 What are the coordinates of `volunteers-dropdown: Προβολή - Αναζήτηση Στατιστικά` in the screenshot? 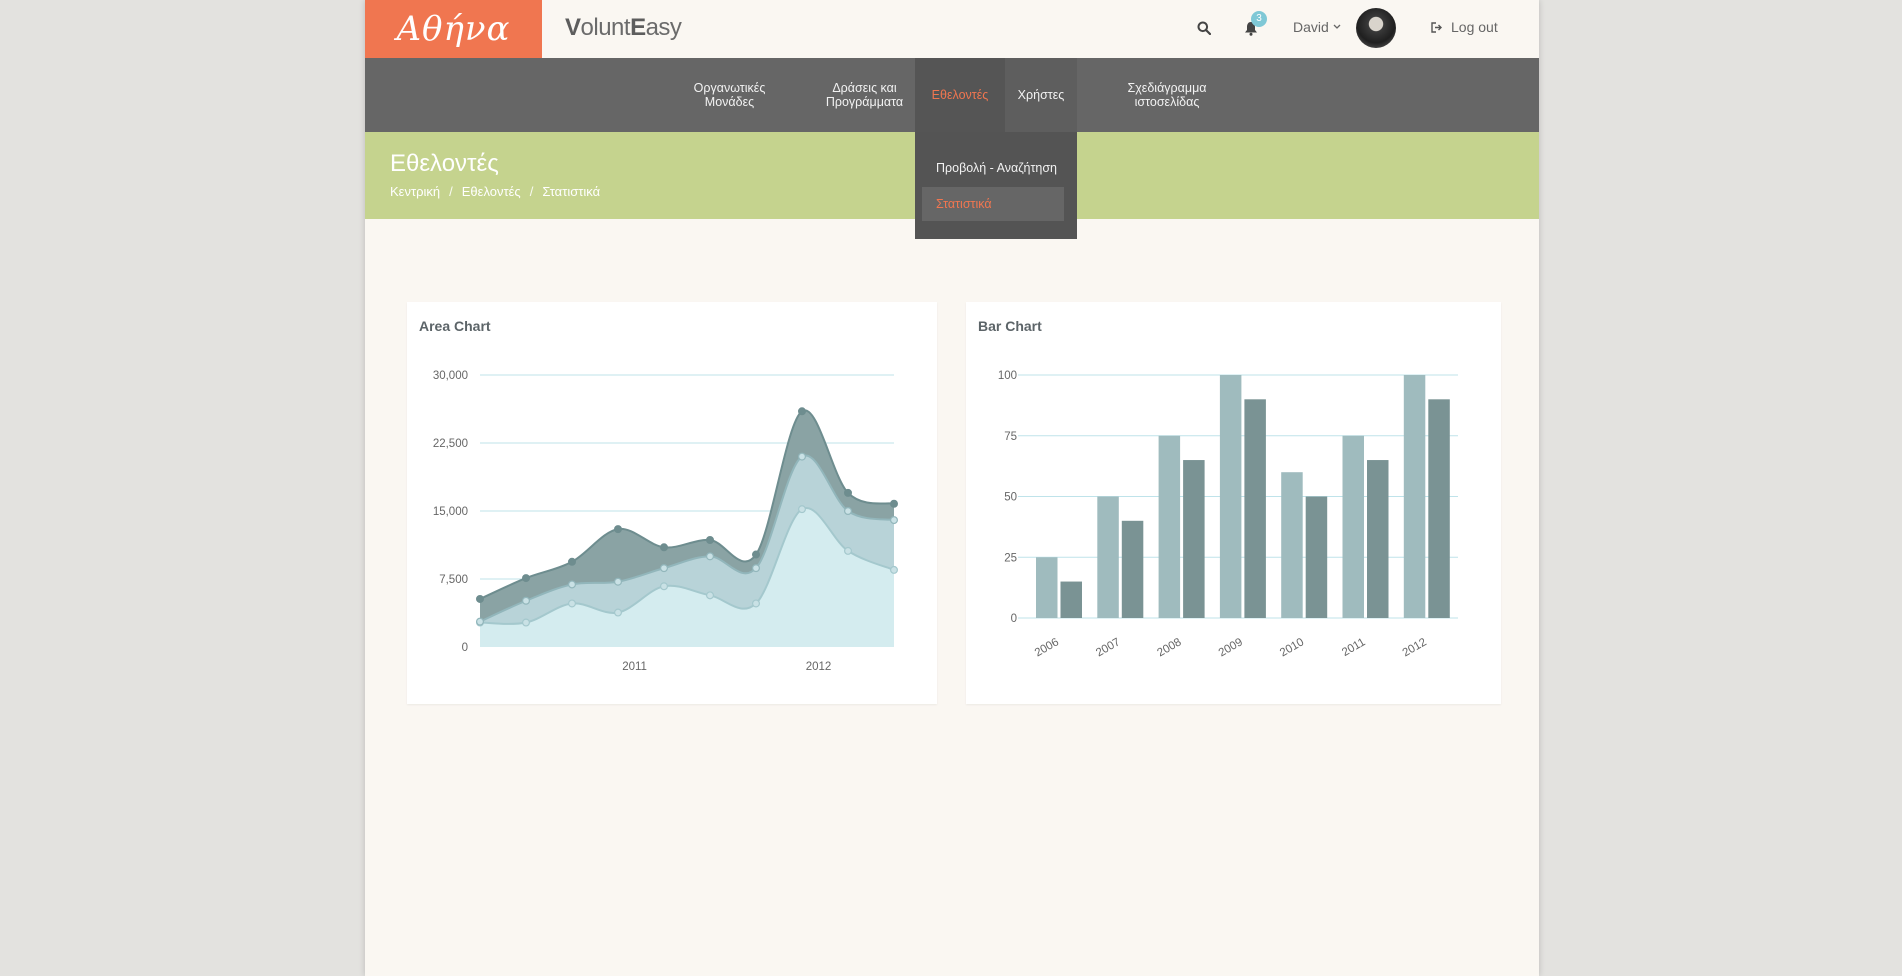 It's located at (996, 185).